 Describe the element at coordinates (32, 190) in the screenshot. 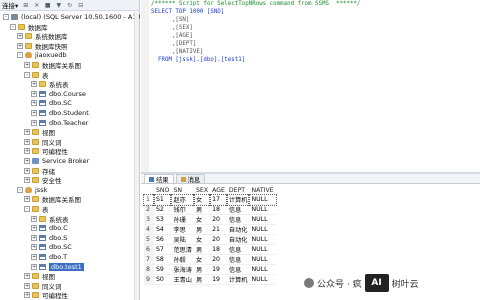

I see `tree-node: - jssk` at that location.